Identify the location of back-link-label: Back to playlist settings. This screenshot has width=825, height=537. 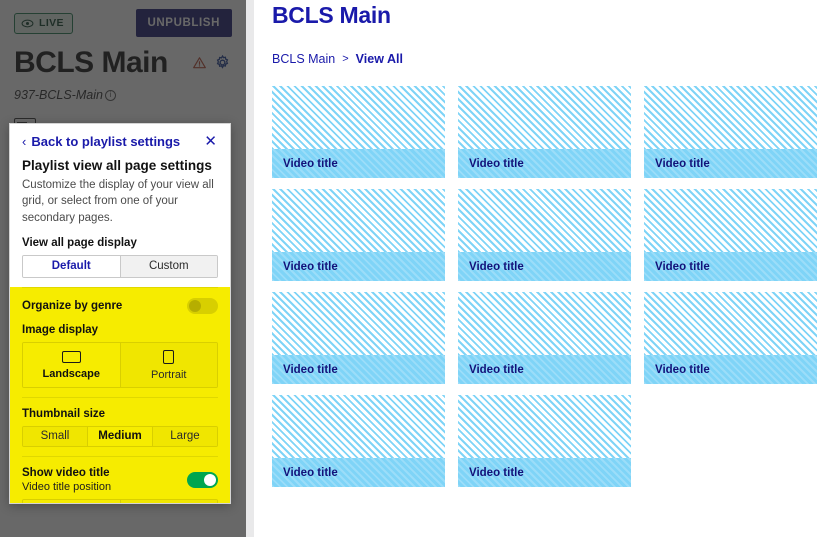
(106, 141).